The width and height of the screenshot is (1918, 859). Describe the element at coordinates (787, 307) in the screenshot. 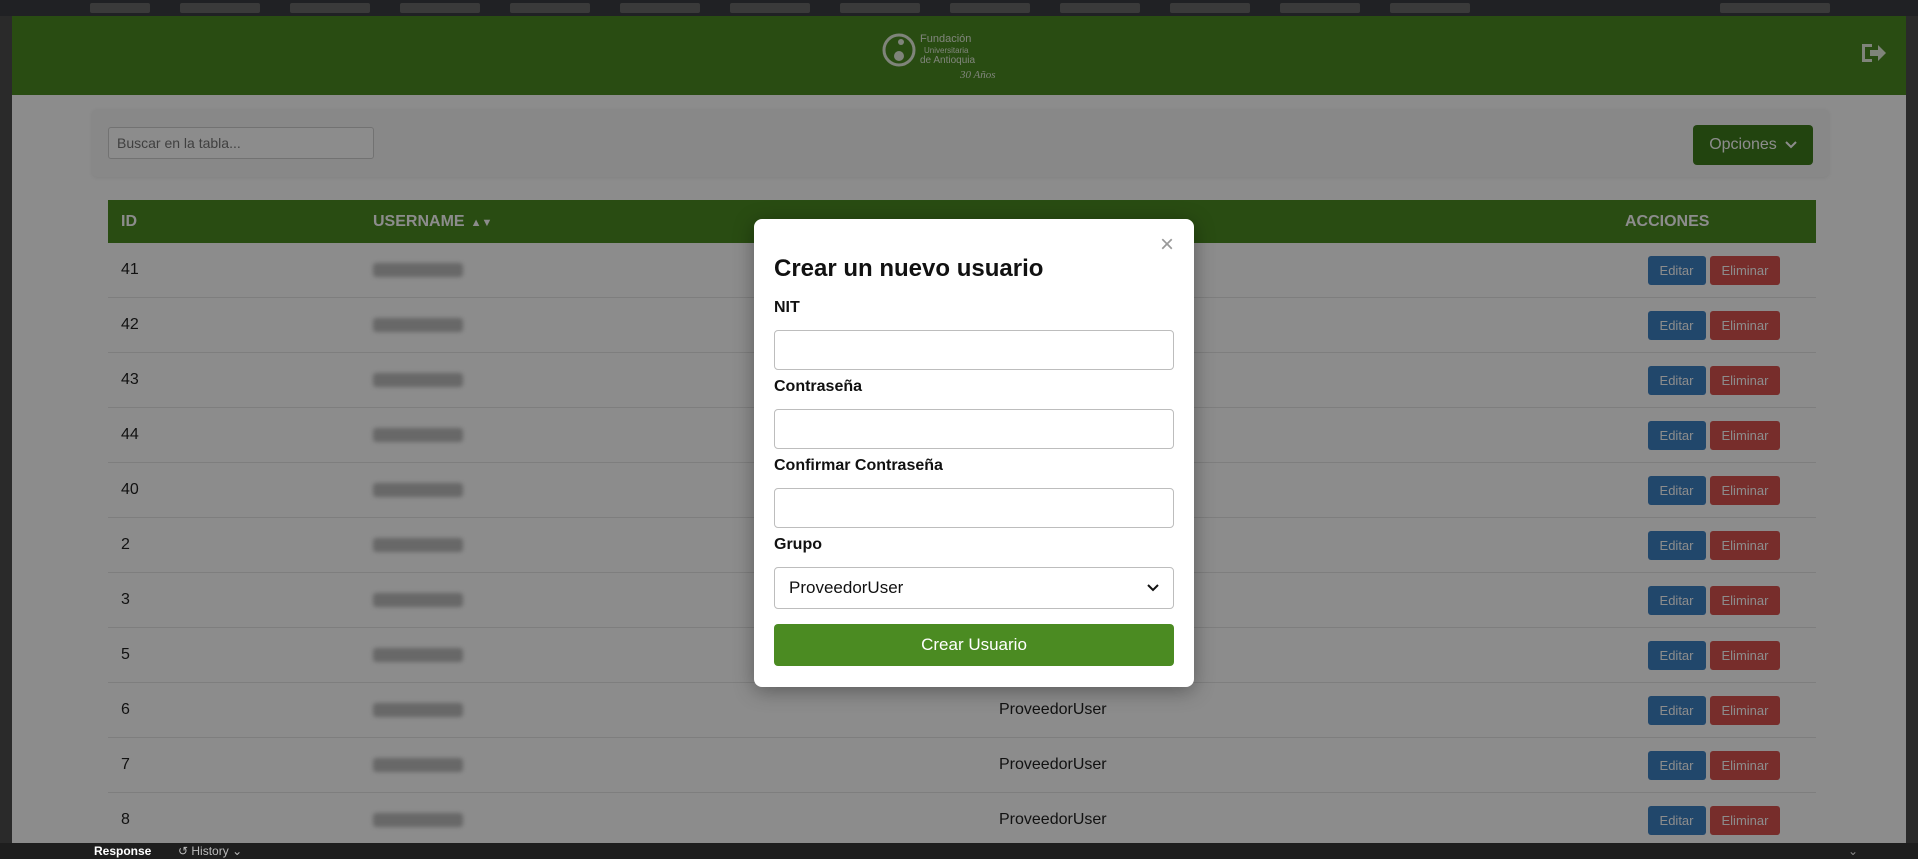

I see `nit-label: NIT` at that location.